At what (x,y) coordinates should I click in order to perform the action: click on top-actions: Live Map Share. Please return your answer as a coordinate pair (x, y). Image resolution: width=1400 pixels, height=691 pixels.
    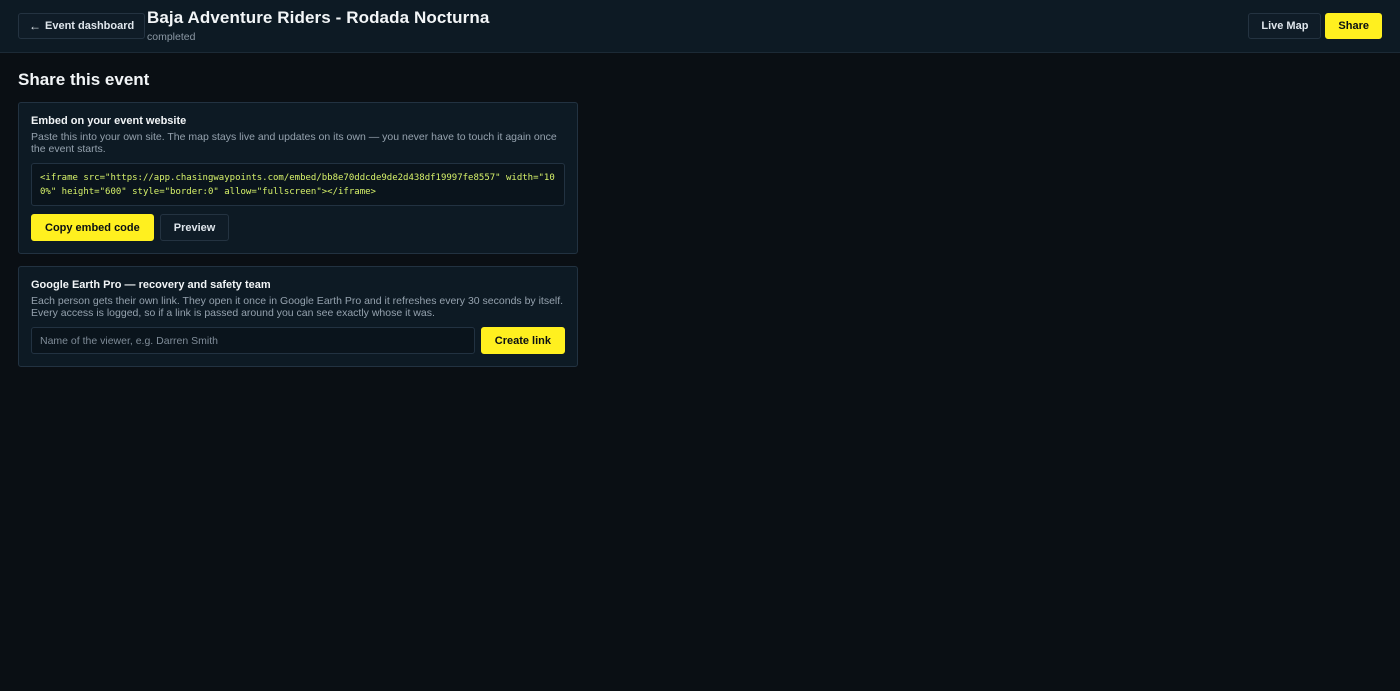
    Looking at the image, I should click on (1315, 26).